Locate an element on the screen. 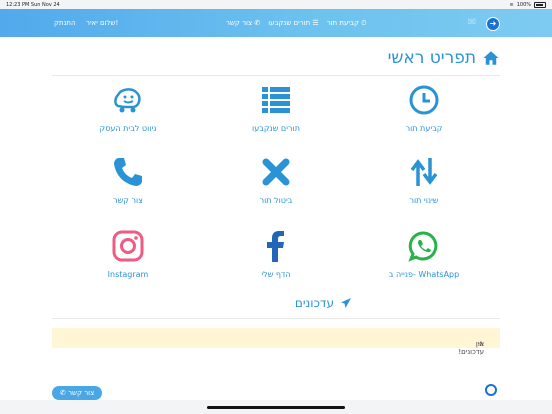 The image size is (552, 414). page-title: תפריט ראשי is located at coordinates (444, 58).